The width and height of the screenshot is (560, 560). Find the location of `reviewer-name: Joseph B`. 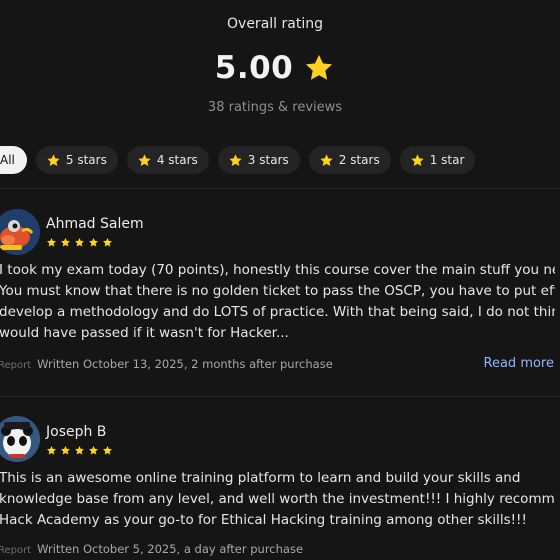

reviewer-name: Joseph B is located at coordinates (76, 432).